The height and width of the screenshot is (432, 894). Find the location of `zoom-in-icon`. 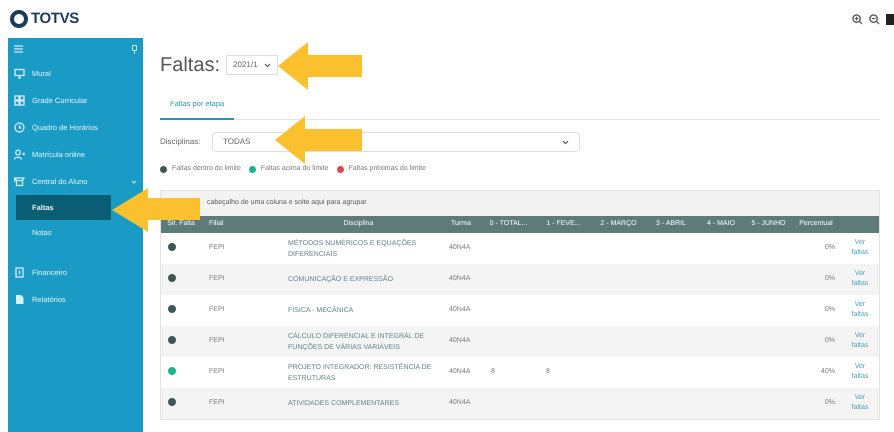

zoom-in-icon is located at coordinates (857, 19).